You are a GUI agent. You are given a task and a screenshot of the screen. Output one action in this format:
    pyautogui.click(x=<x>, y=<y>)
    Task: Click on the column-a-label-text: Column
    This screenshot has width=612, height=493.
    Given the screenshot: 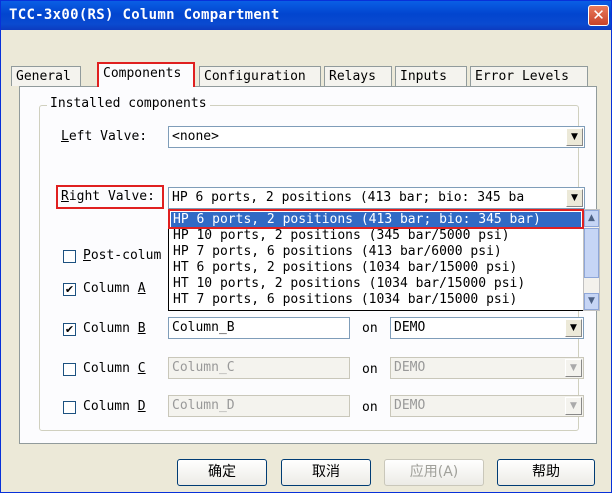 What is the action you would take?
    pyautogui.click(x=110, y=288)
    